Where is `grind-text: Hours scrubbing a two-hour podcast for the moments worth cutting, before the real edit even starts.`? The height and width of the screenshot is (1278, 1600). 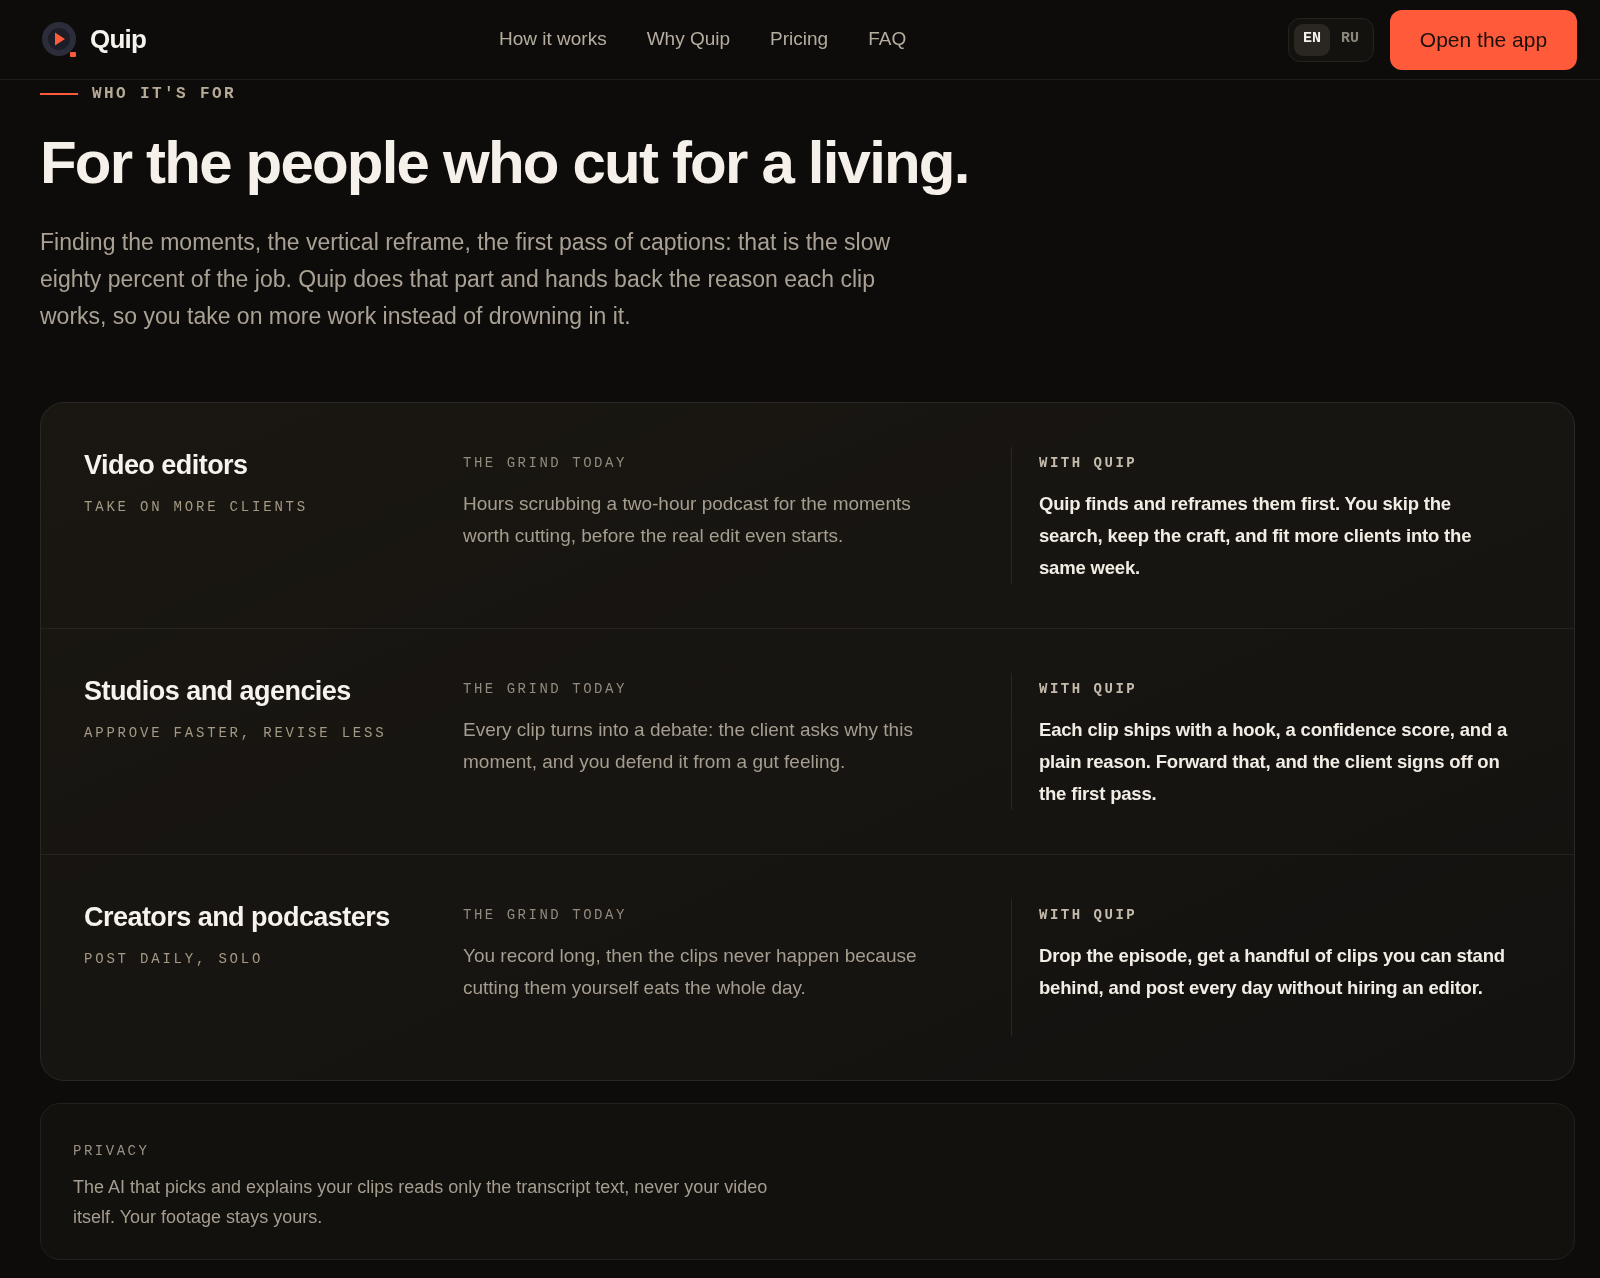
grind-text: Hours scrubbing a two-hour podcast for the moments worth cutting, before the real edit even starts. is located at coordinates (687, 520).